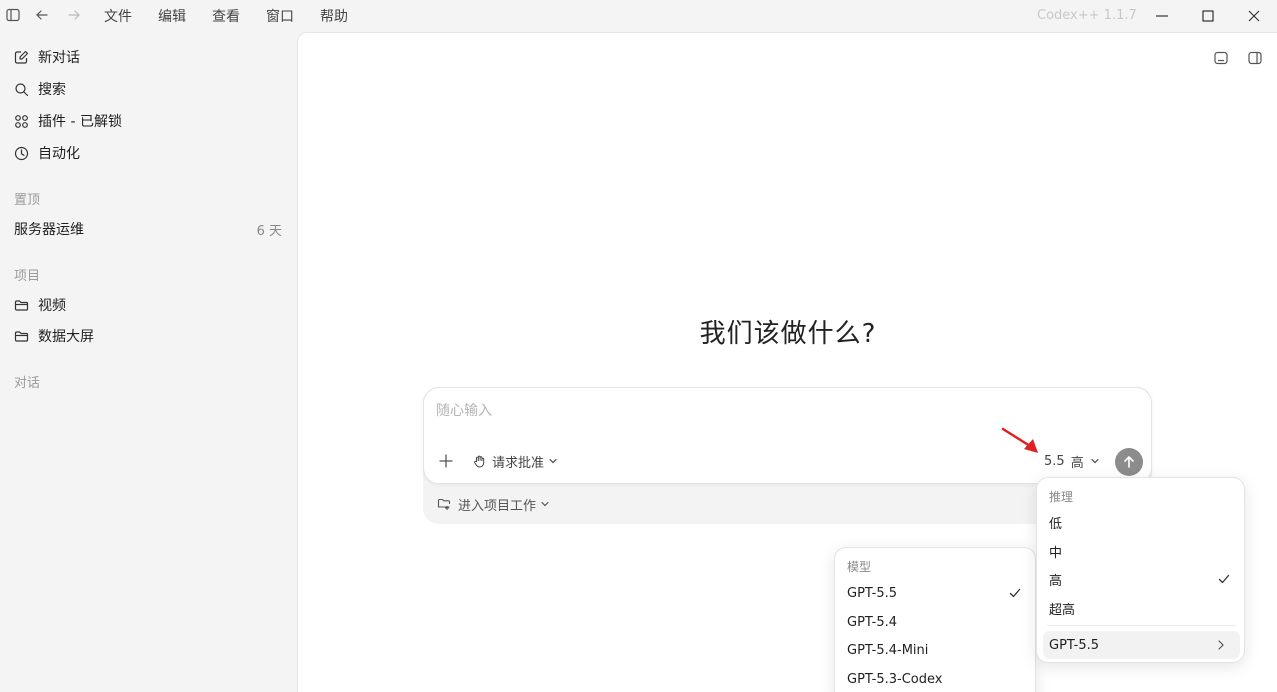 The image size is (1277, 692). I want to click on project-item-label: 数据大屏, so click(66, 337).